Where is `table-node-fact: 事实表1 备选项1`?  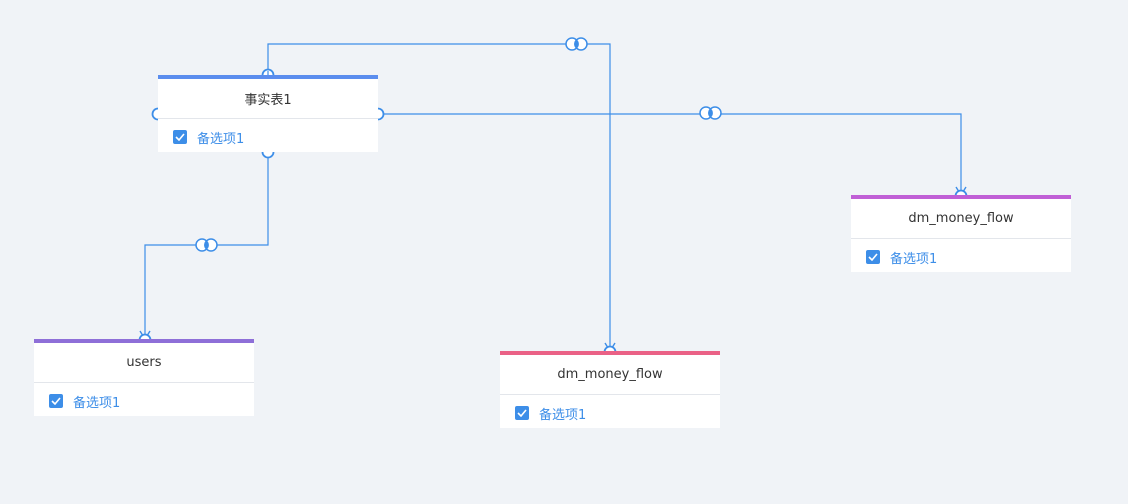
table-node-fact: 事实表1 备选项1 is located at coordinates (268, 113).